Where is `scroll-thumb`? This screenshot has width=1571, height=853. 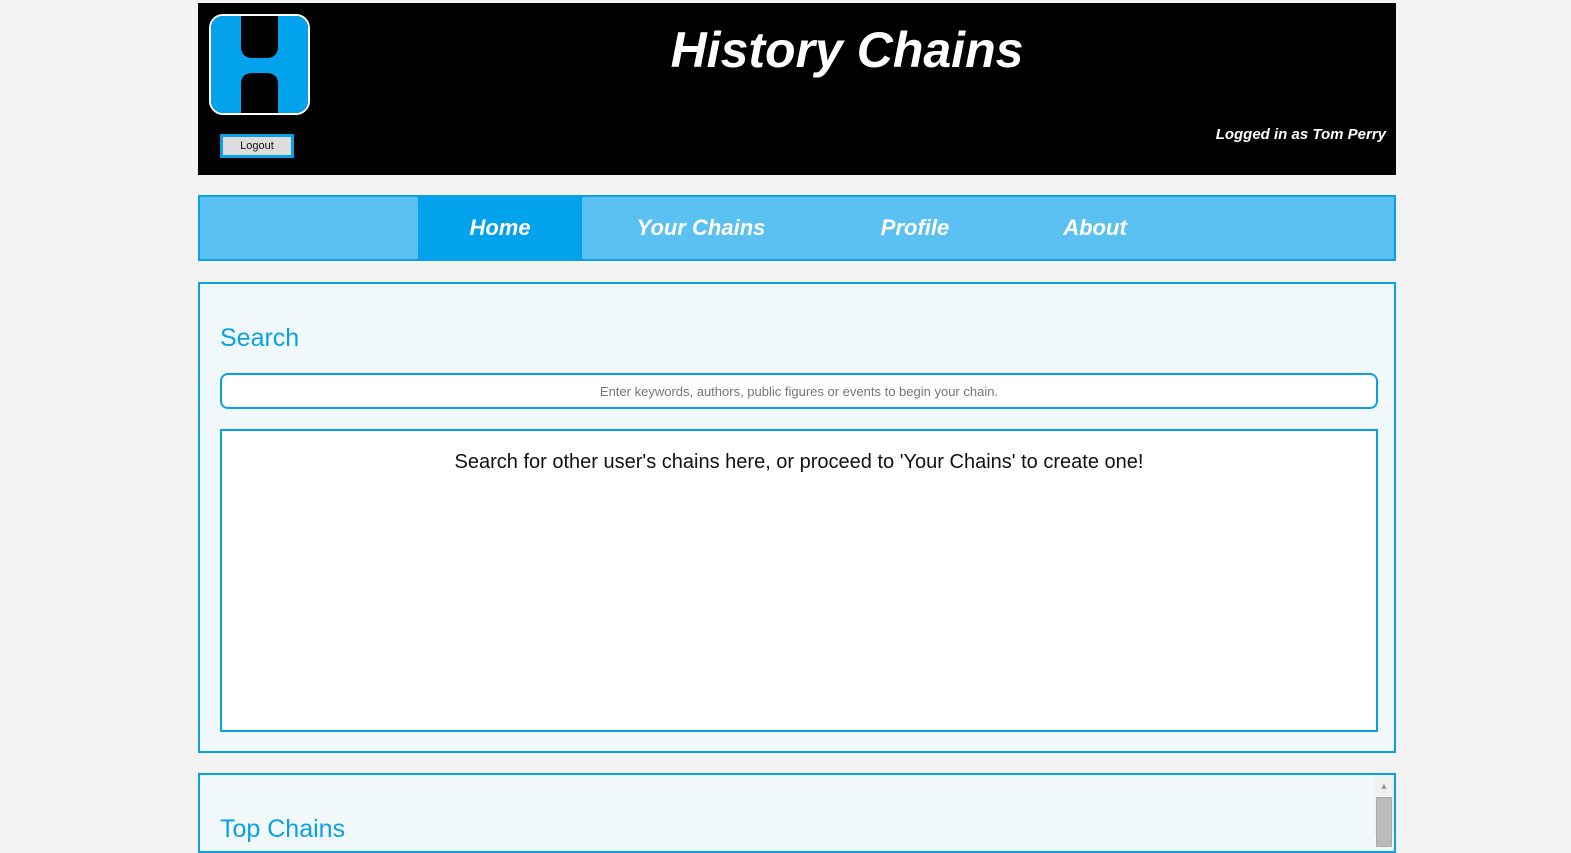
scroll-thumb is located at coordinates (1384, 822).